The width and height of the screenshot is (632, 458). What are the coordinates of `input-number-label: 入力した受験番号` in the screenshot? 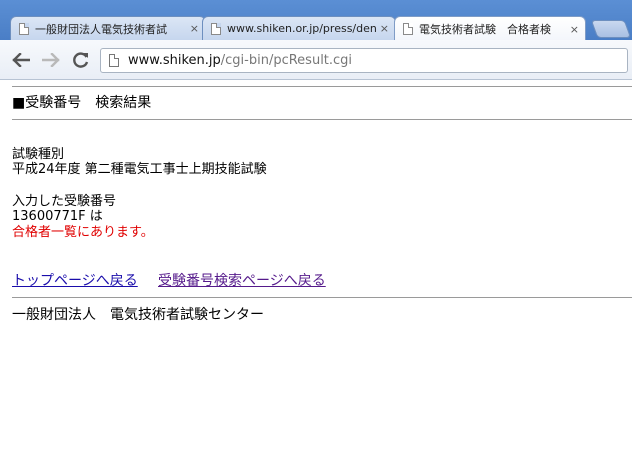 It's located at (64, 201).